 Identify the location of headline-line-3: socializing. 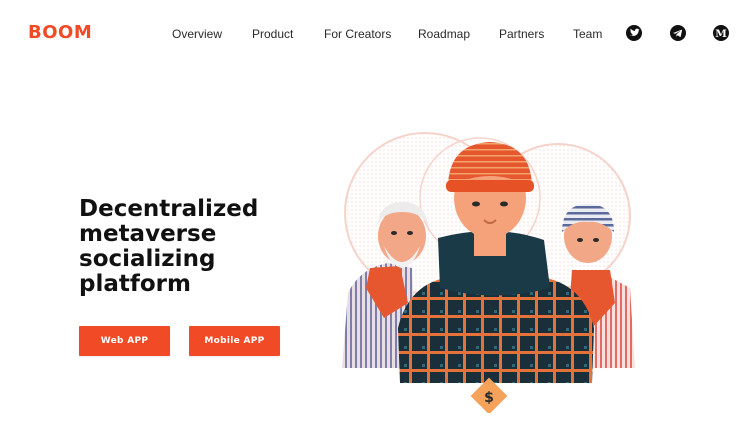
(147, 259).